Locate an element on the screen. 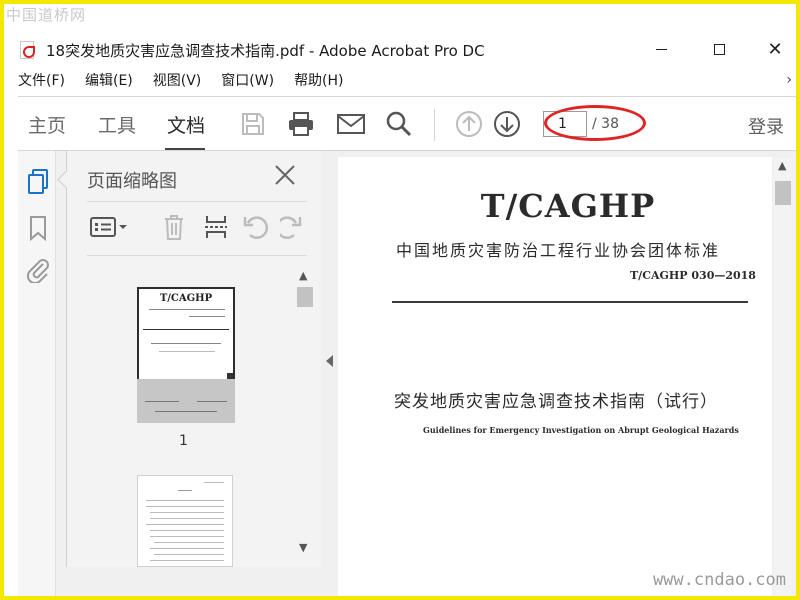  bookmark-icon is located at coordinates (38, 228).